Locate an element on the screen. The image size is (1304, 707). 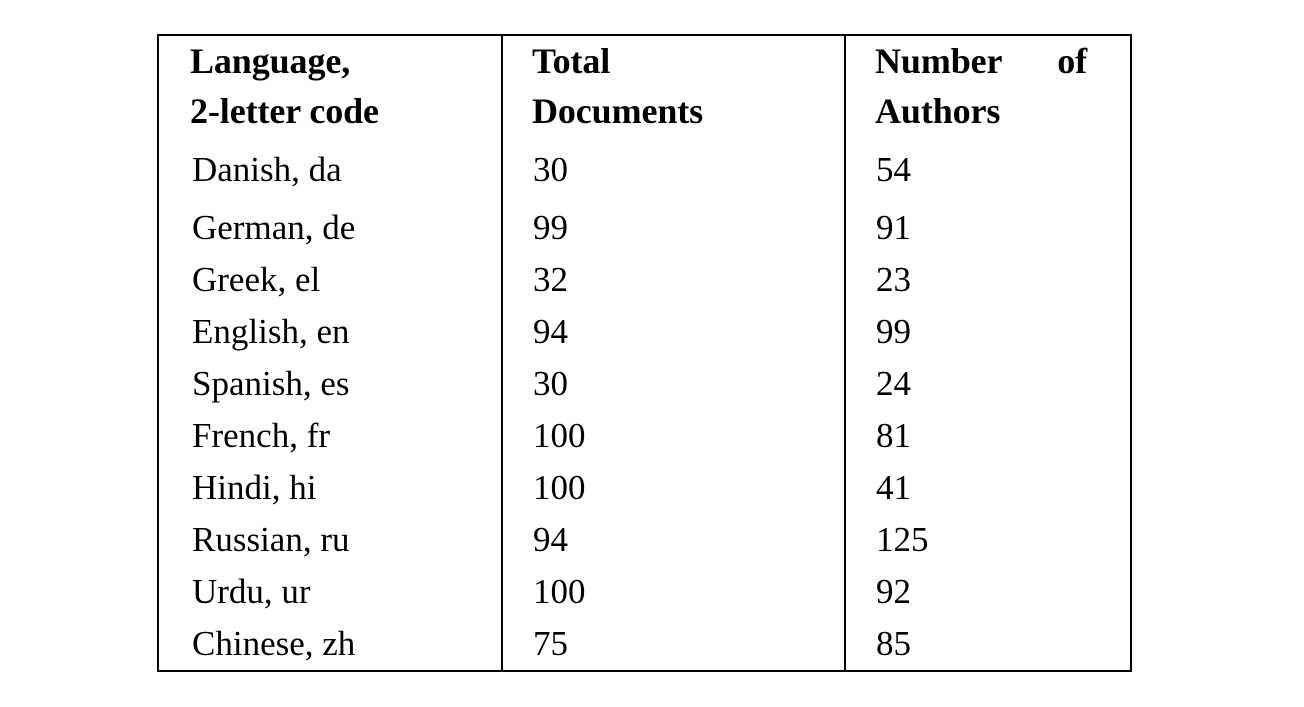
cell-language: Spanish, es is located at coordinates (330, 384).